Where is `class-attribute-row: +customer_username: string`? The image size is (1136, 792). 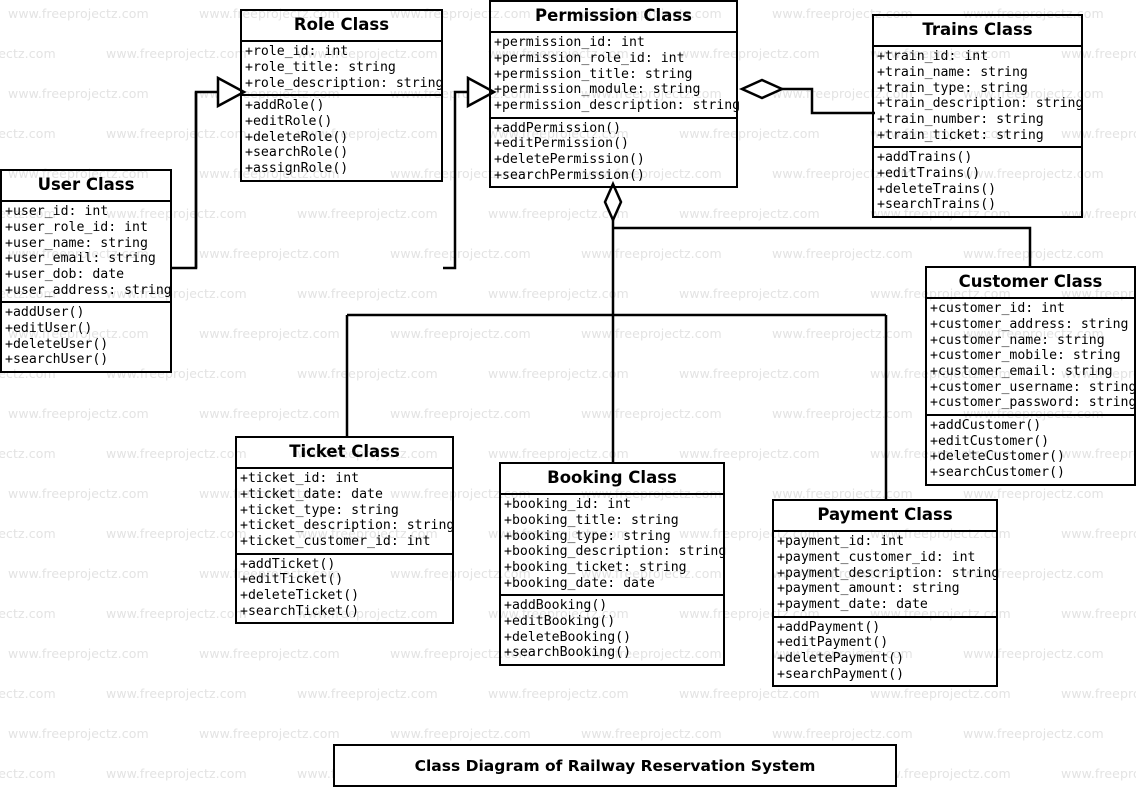
class-attribute-row: +customer_username: string is located at coordinates (1033, 387).